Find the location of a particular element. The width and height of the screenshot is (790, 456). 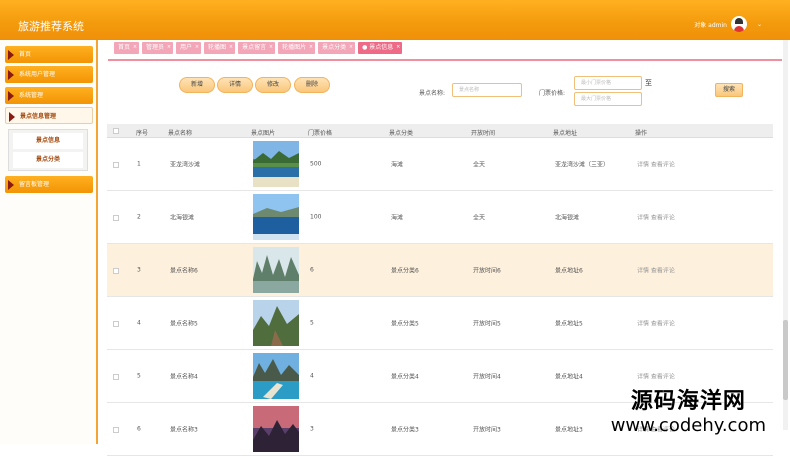

price-max-input: 最大门票价格 is located at coordinates (608, 99).